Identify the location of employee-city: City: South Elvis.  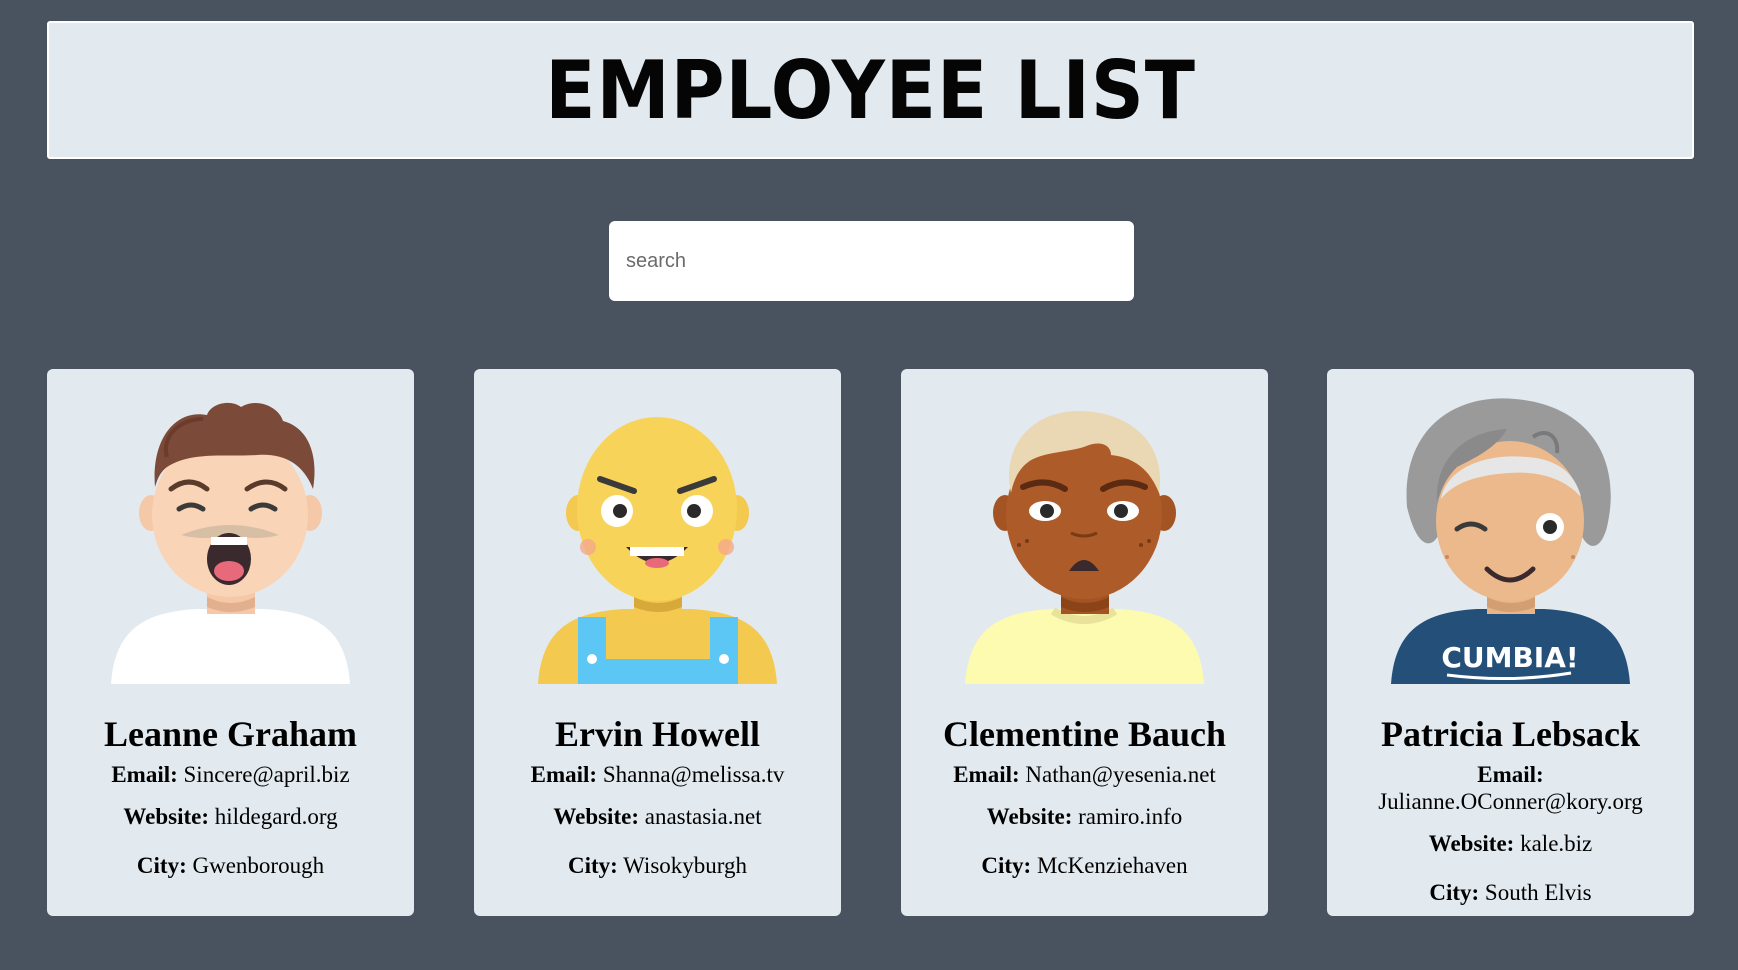
(1510, 892).